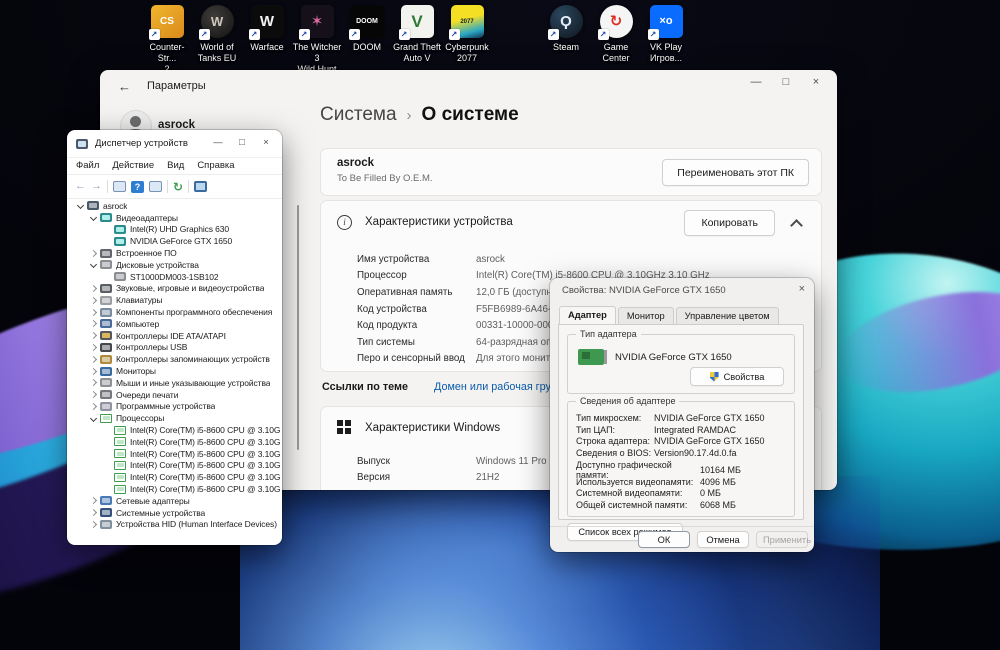  What do you see at coordinates (242, 142) in the screenshot?
I see `maximize-button: □` at bounding box center [242, 142].